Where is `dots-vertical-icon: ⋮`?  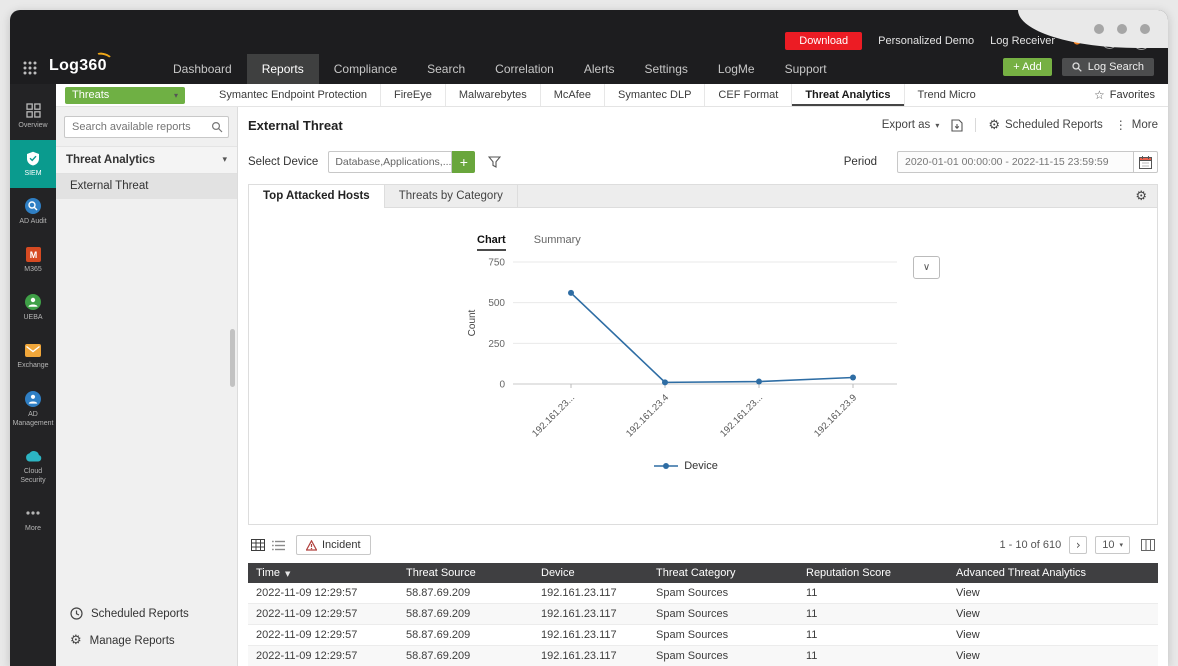
dots-vertical-icon: ⋮ is located at coordinates (1120, 125).